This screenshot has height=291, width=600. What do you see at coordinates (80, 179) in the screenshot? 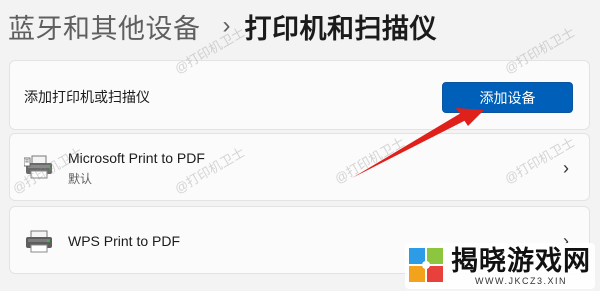
I see `printer-status: 默认` at bounding box center [80, 179].